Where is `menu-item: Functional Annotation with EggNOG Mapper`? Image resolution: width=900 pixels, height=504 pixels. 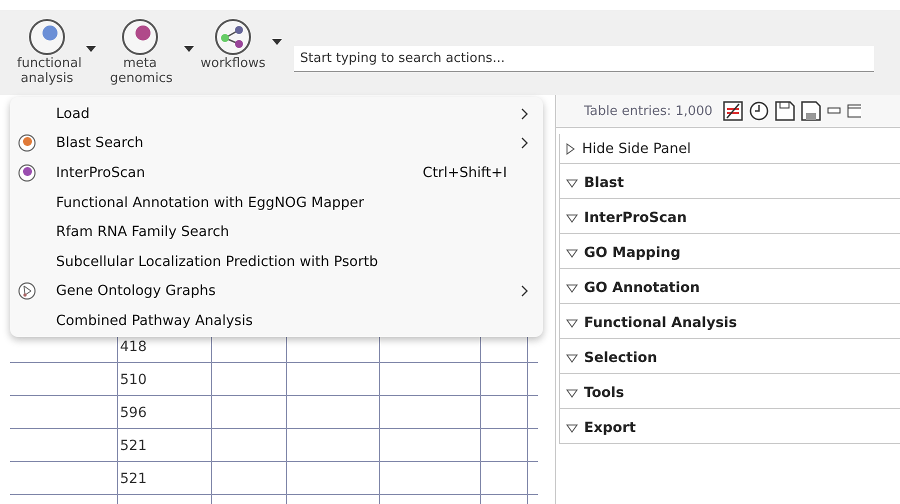
menu-item: Functional Annotation with EggNOG Mapper is located at coordinates (276, 203).